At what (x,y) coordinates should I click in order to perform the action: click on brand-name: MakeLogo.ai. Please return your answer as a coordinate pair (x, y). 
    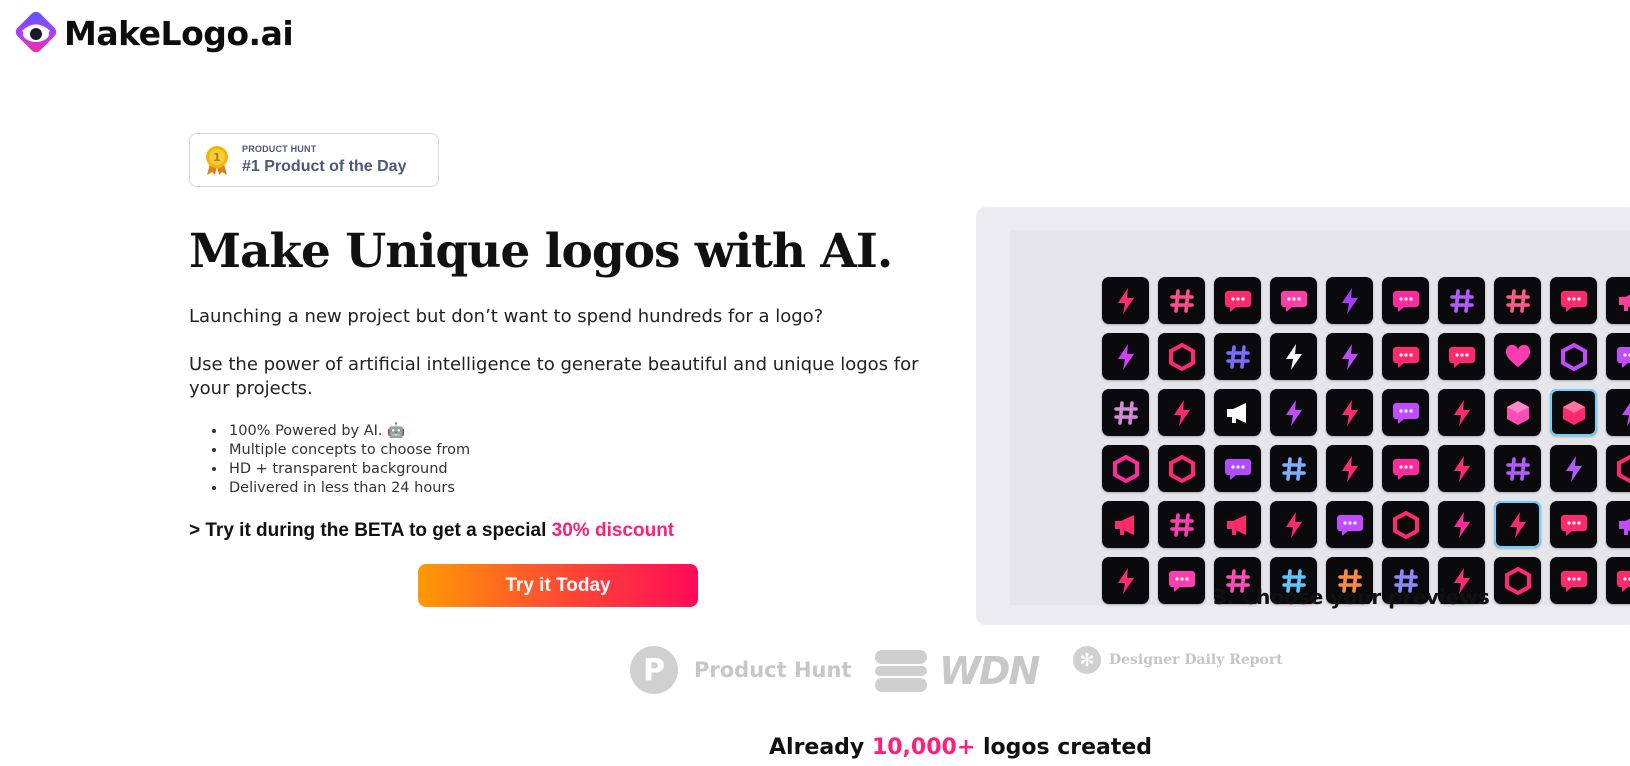
    Looking at the image, I should click on (179, 33).